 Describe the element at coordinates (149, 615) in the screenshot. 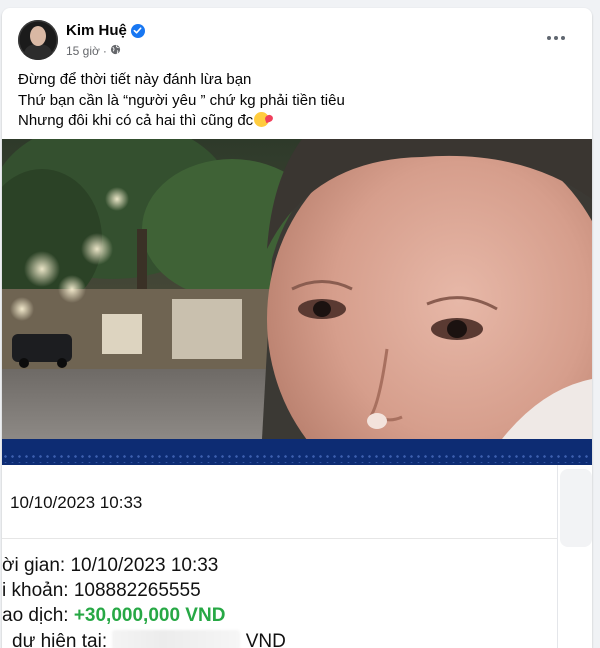

I see `receipt-transaction-amount: +30,000,000 VND` at that location.